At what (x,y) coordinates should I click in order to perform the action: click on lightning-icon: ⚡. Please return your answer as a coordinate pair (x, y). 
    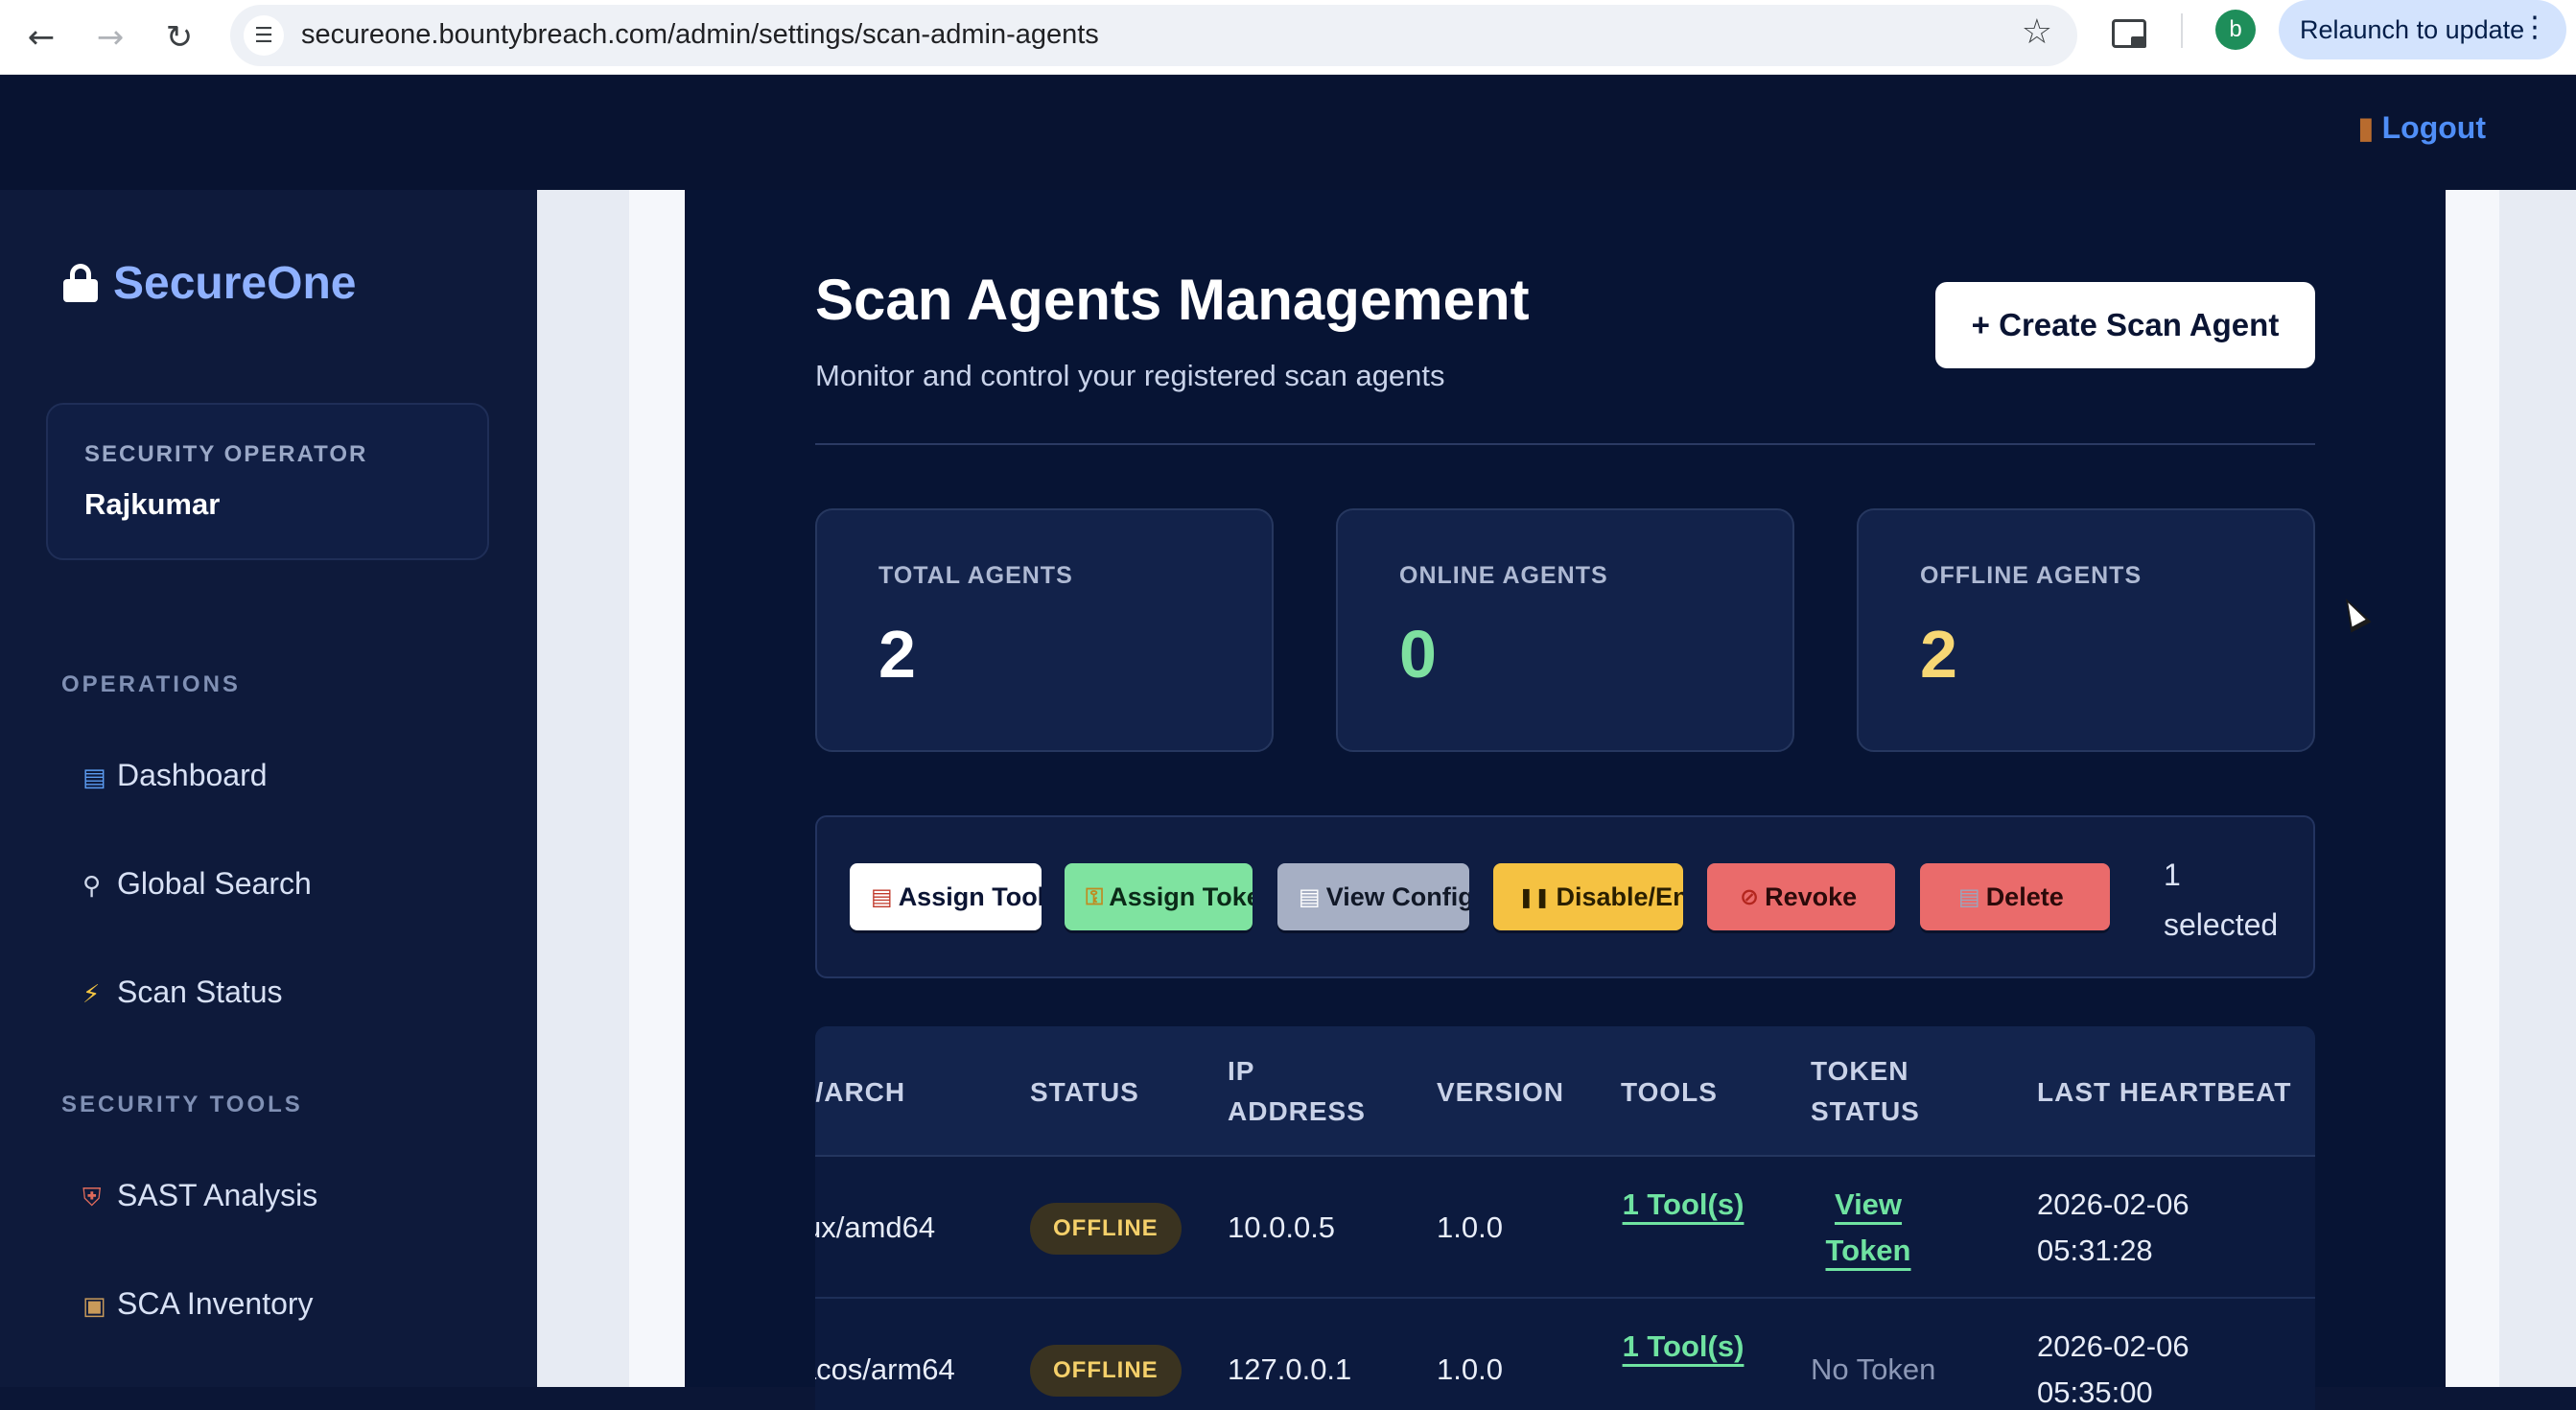
    Looking at the image, I should click on (91, 994).